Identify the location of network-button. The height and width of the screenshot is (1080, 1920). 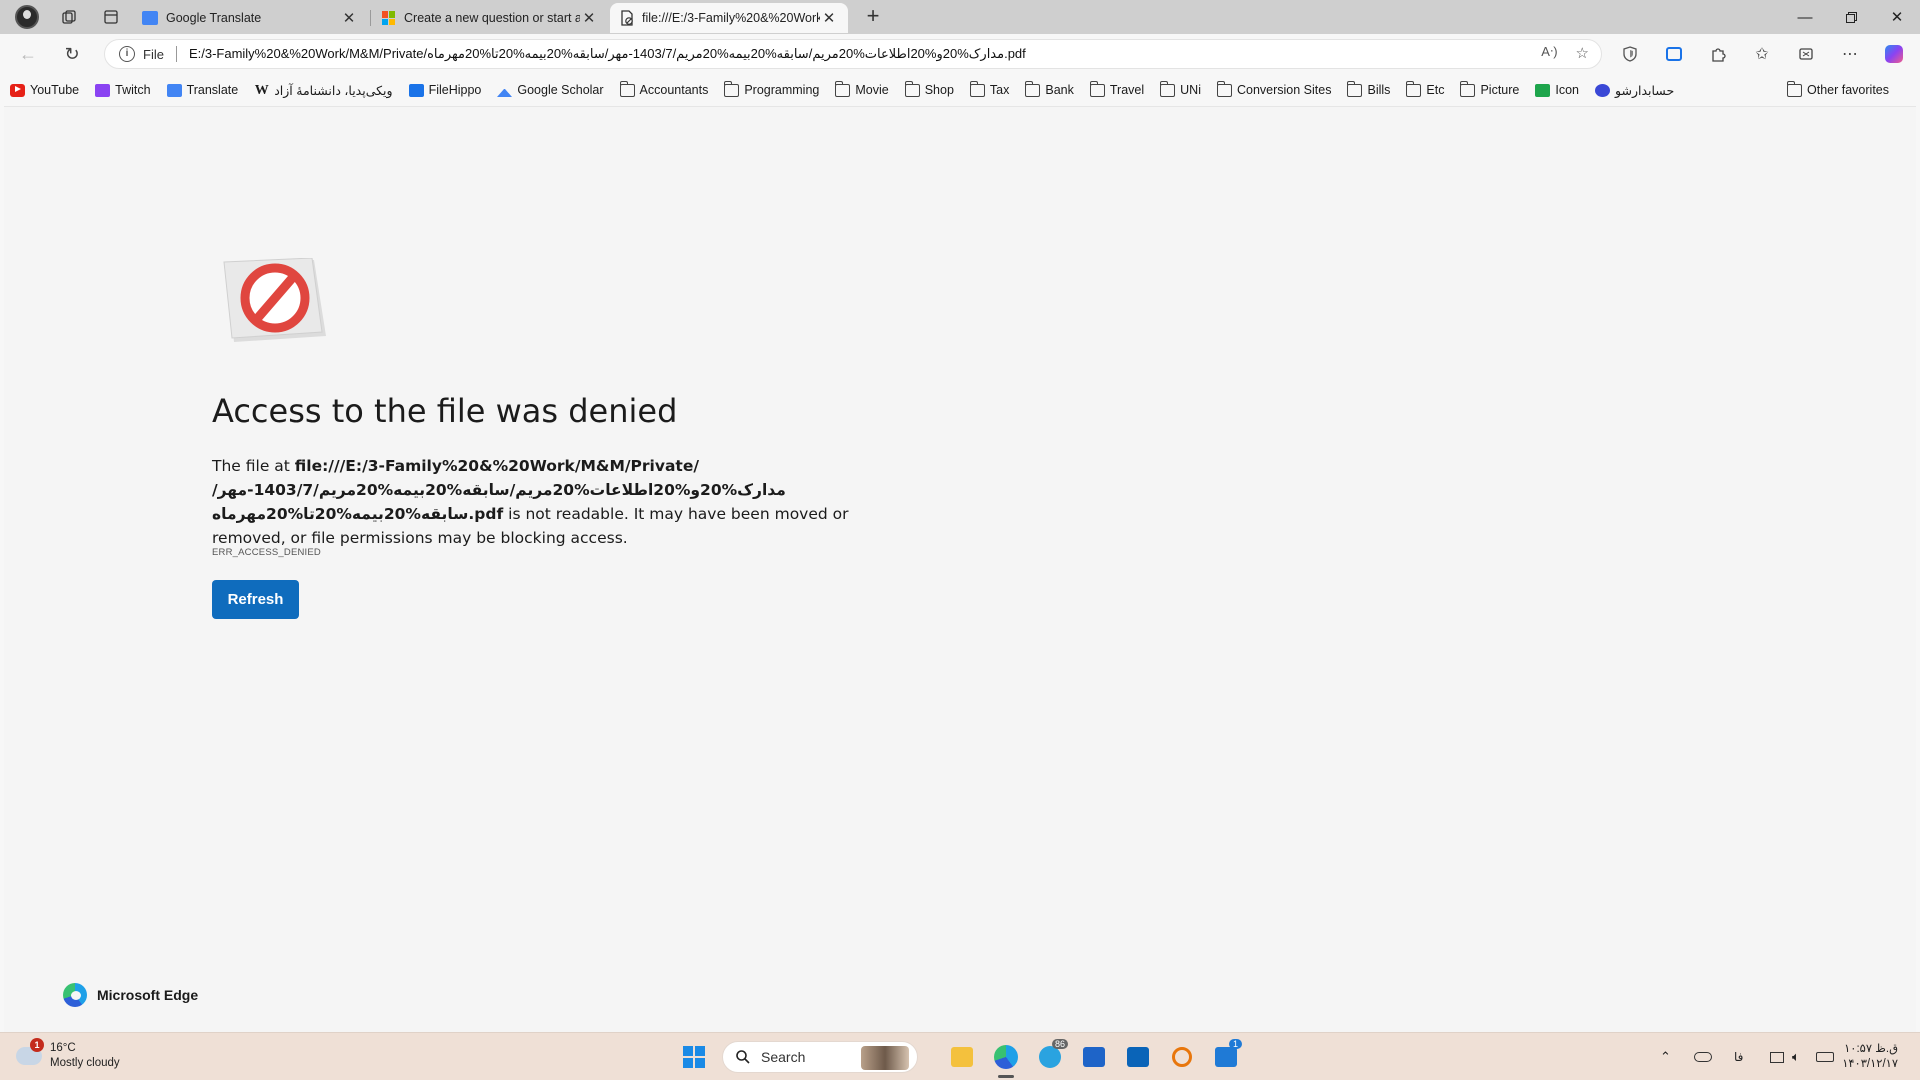
(1777, 1056).